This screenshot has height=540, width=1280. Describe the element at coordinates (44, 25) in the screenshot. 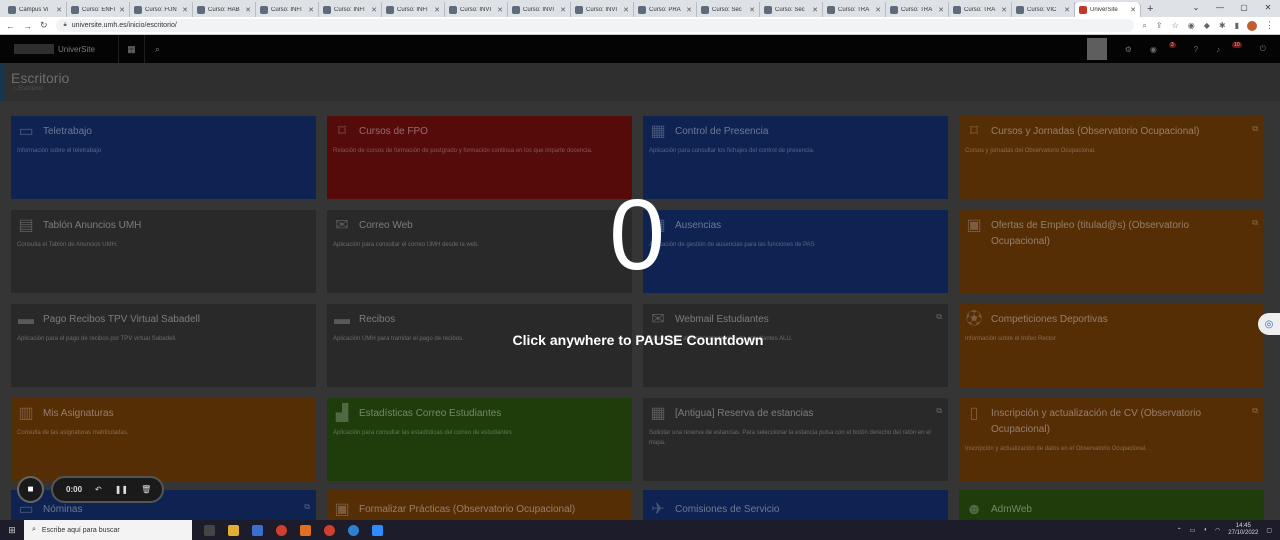

I see `reload-icon: ↻` at that location.